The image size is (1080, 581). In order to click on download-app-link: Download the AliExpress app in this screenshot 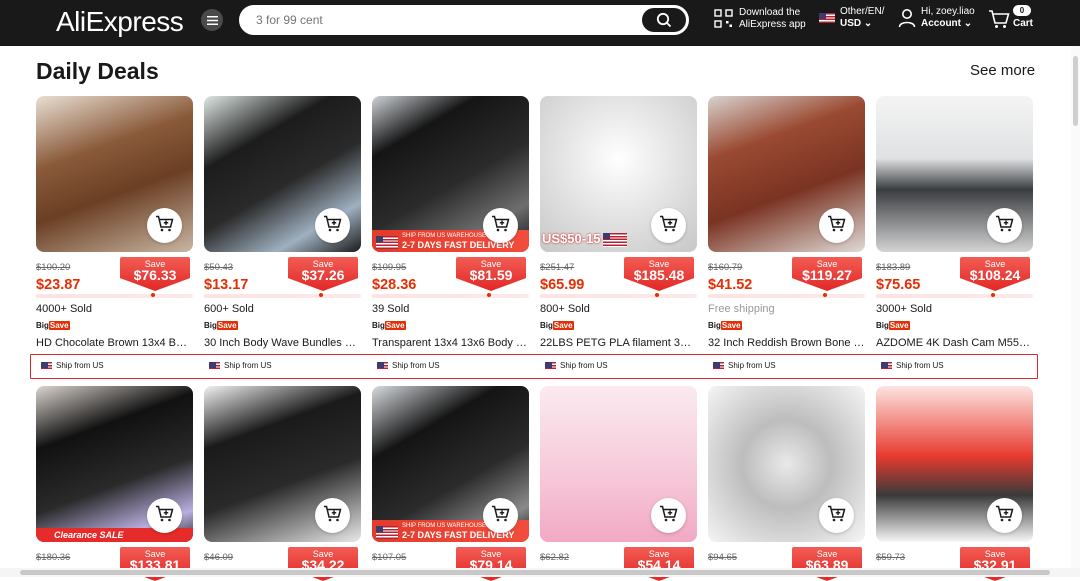, I will do `click(760, 19)`.